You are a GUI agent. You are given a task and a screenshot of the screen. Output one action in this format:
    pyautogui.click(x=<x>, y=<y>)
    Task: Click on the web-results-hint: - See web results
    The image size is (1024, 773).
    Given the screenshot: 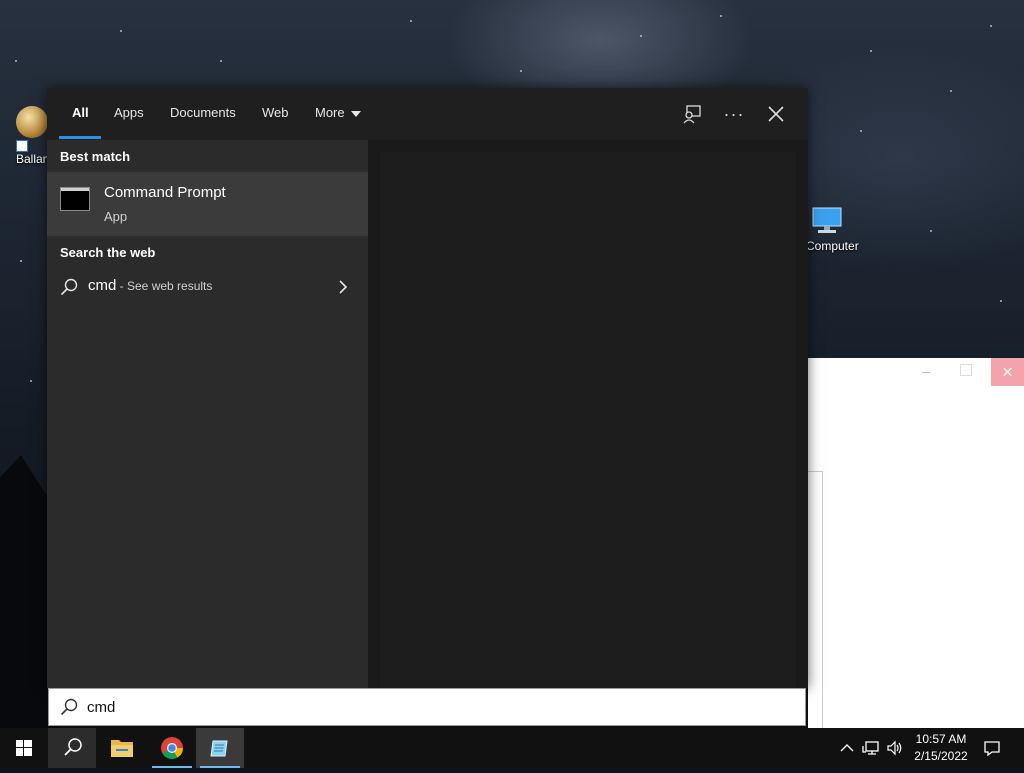 What is the action you would take?
    pyautogui.click(x=164, y=286)
    